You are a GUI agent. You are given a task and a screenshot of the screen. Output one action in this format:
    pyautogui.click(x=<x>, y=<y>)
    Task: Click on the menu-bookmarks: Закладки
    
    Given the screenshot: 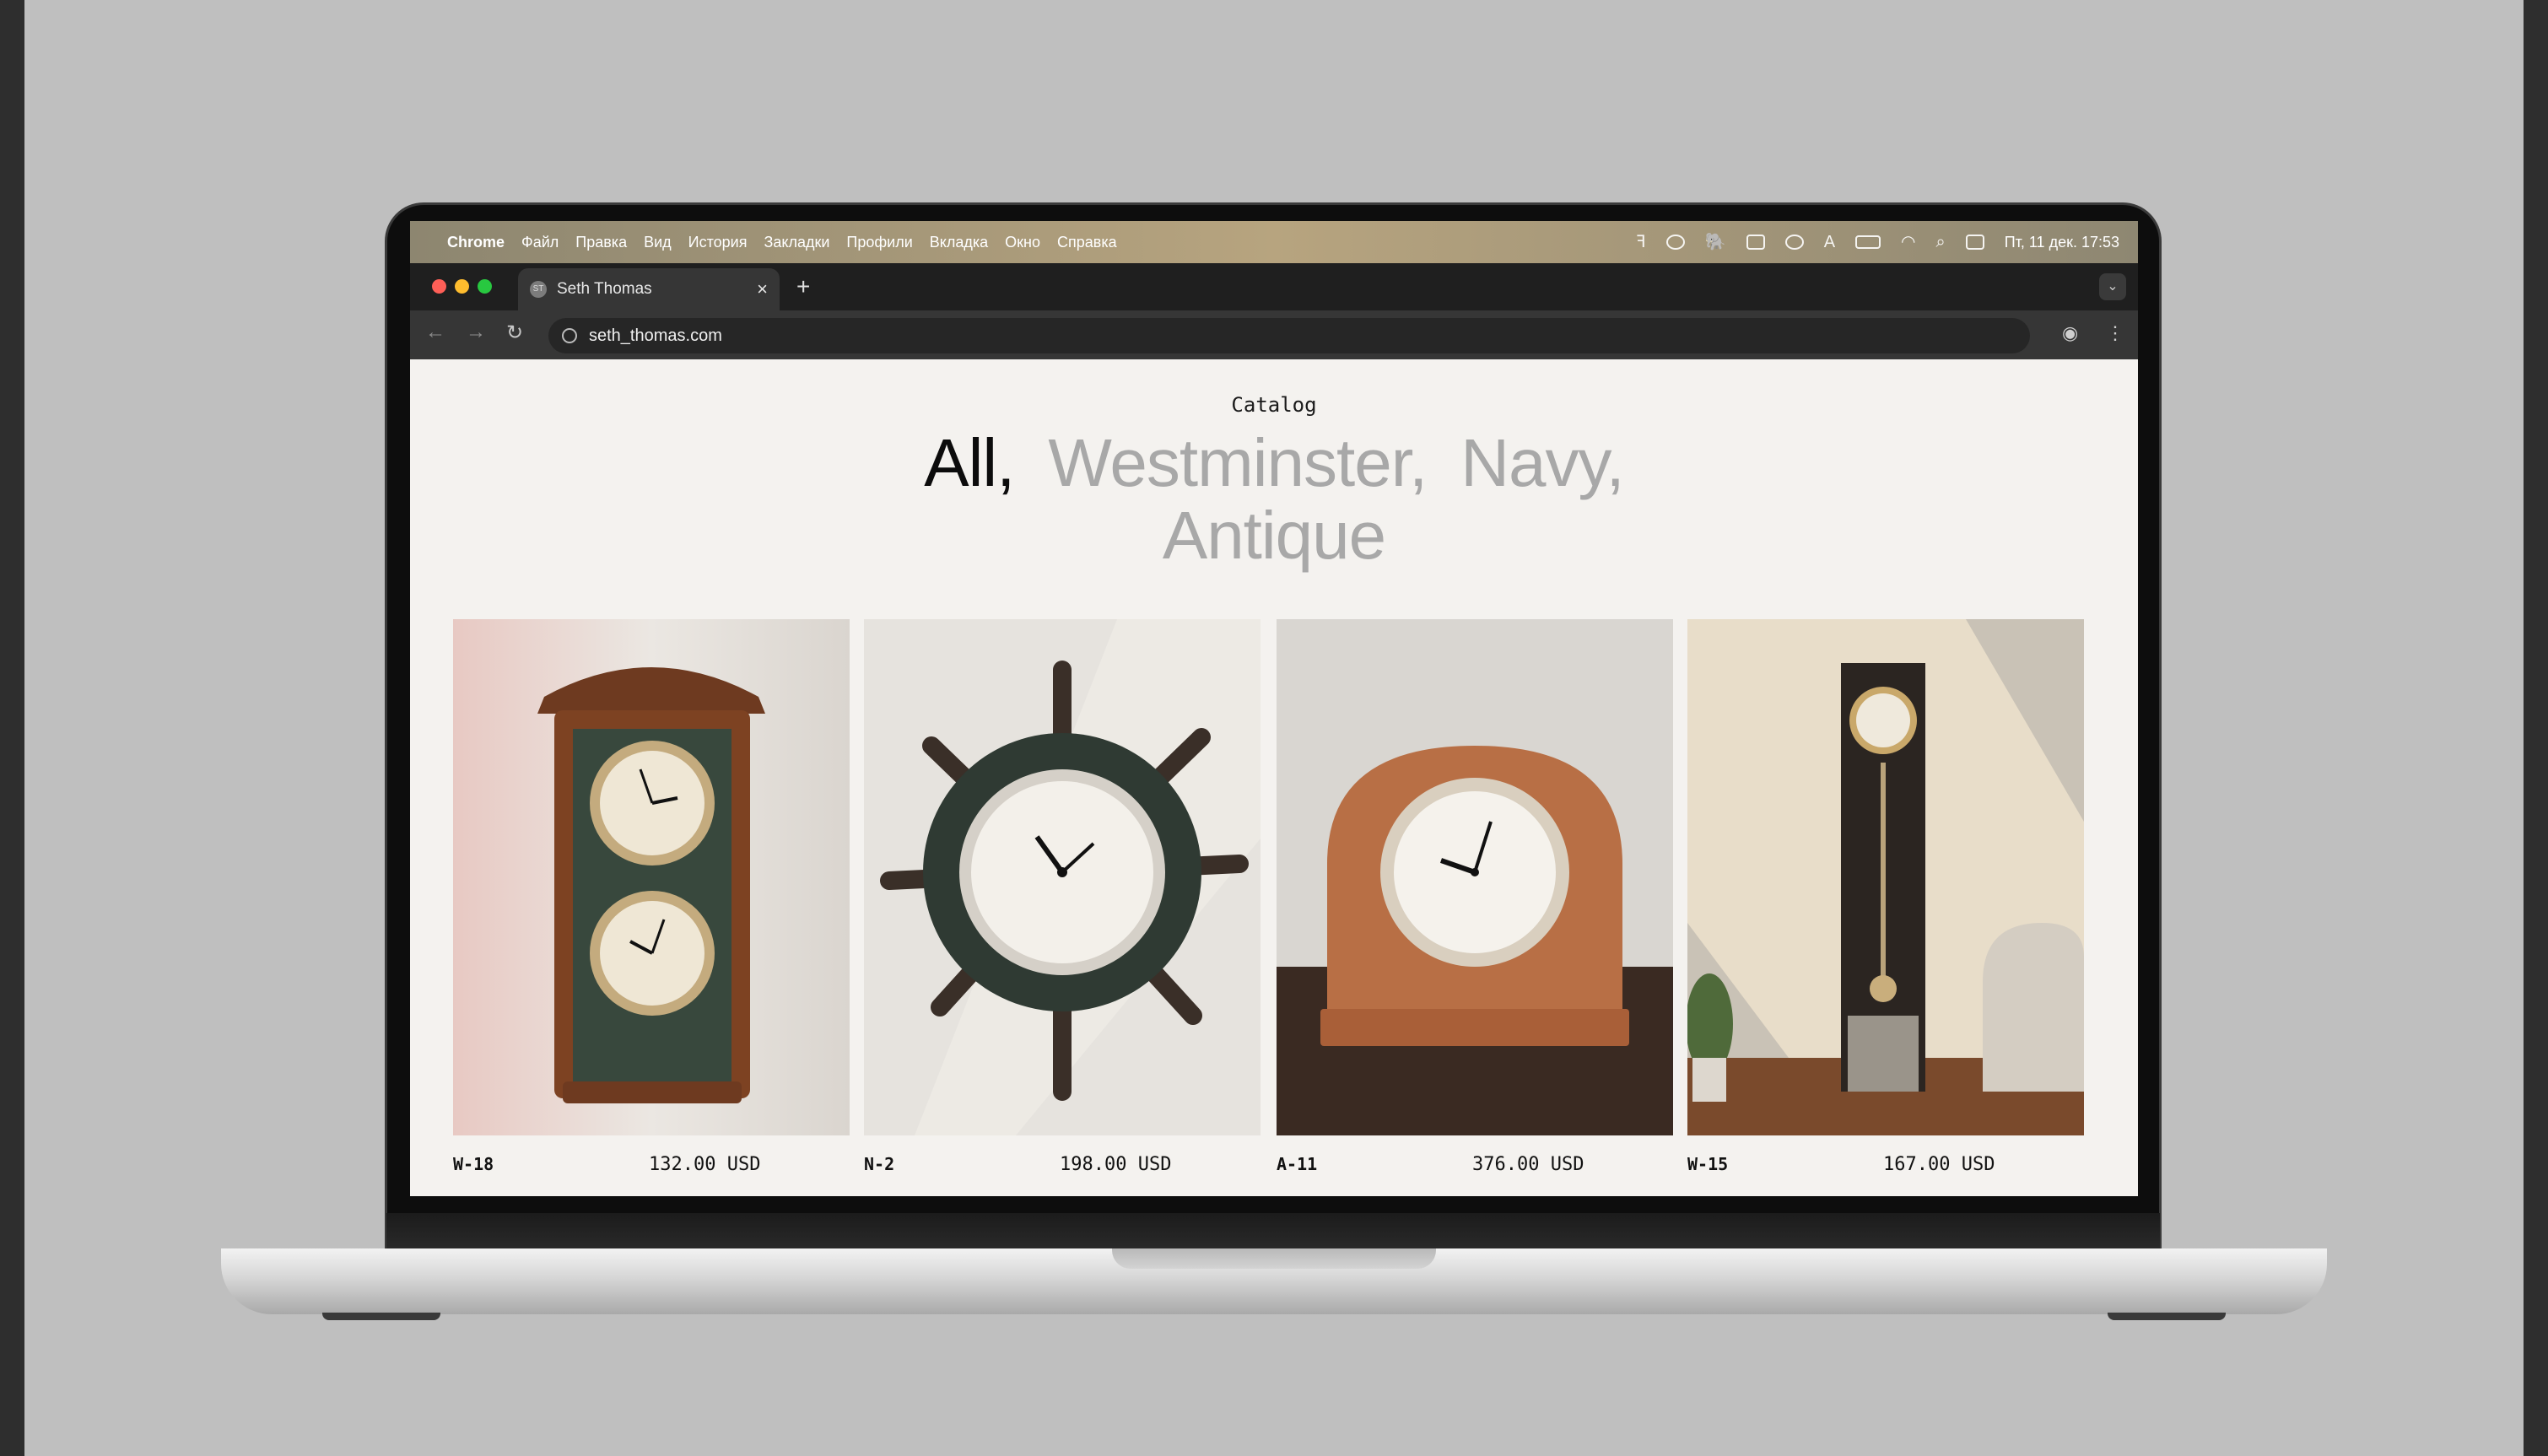 What is the action you would take?
    pyautogui.click(x=797, y=242)
    